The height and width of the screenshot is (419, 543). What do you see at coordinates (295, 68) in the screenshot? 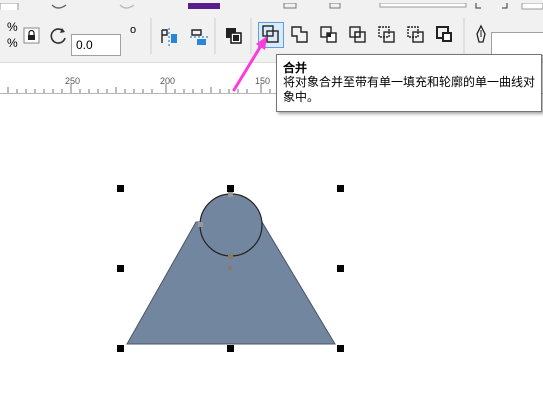
I see `tooltip-title: 合并` at bounding box center [295, 68].